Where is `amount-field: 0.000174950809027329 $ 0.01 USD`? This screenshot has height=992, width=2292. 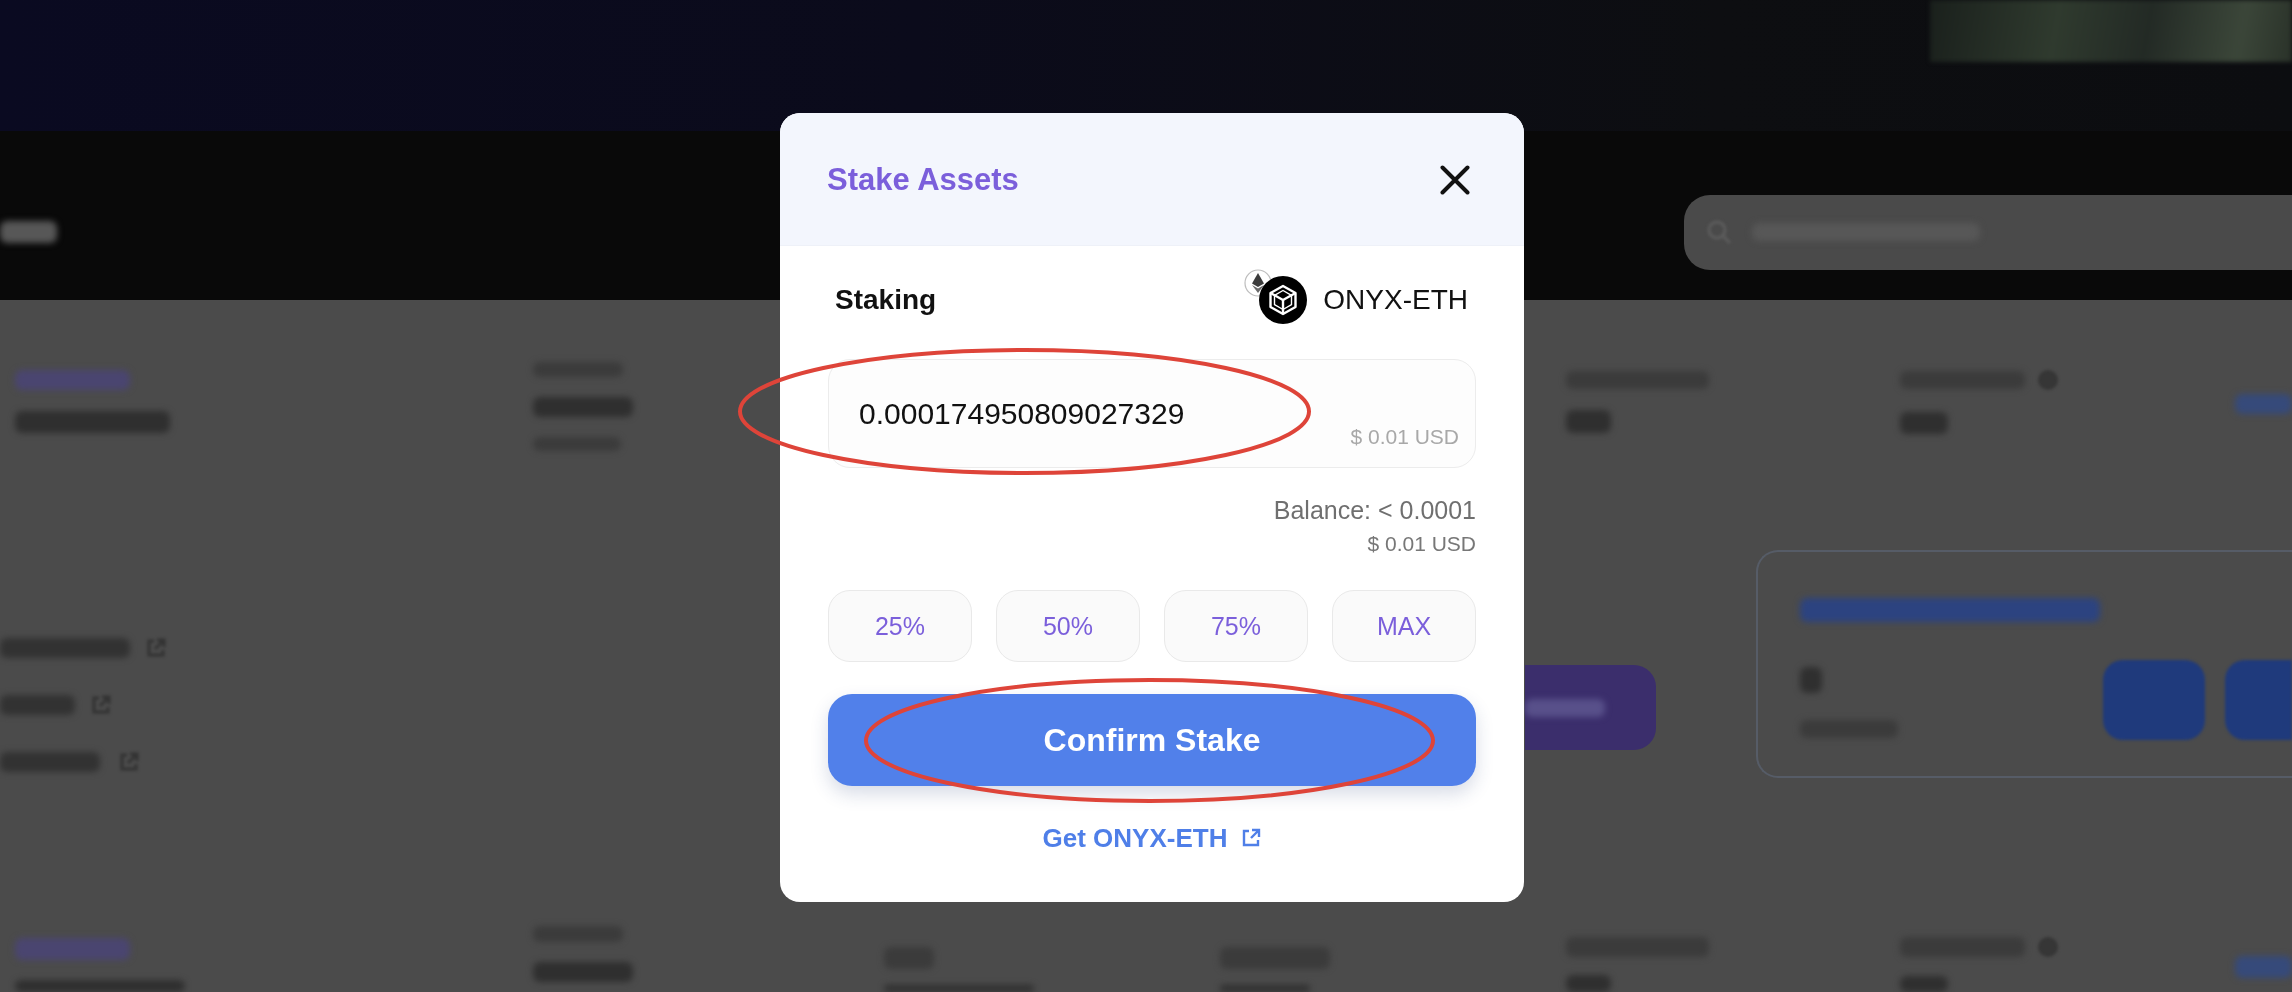
amount-field: 0.000174950809027329 $ 0.01 USD is located at coordinates (1152, 413).